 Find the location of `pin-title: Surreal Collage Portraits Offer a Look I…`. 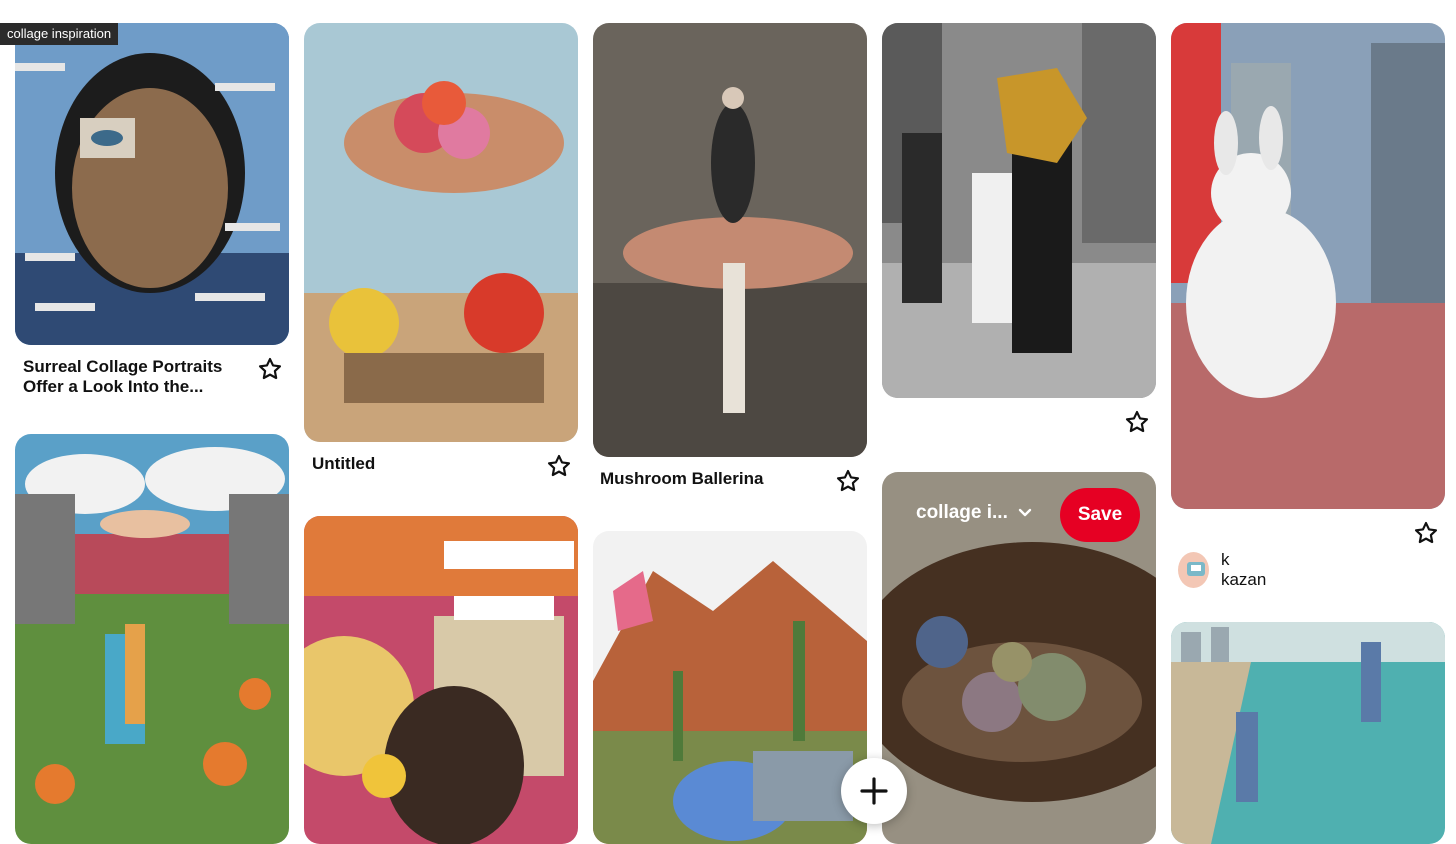

pin-title: Surreal Collage Portraits Offer a Look I… is located at coordinates (138, 377).